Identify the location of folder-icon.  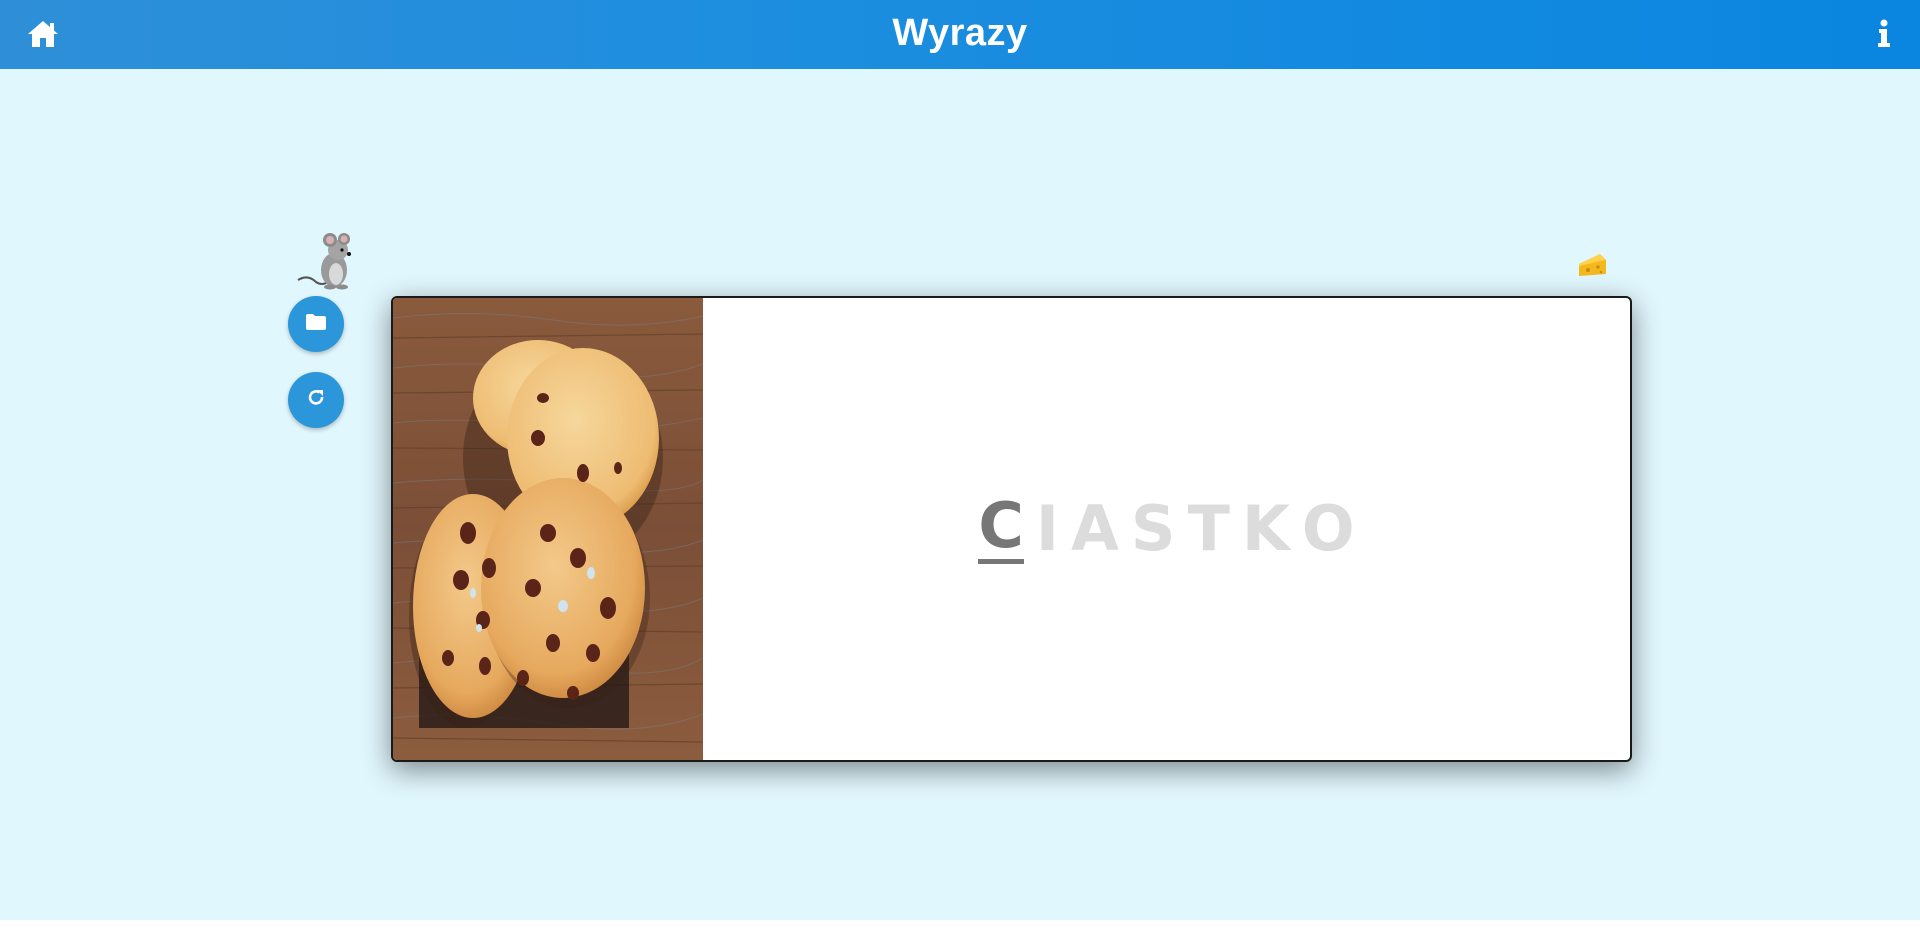
(316, 324).